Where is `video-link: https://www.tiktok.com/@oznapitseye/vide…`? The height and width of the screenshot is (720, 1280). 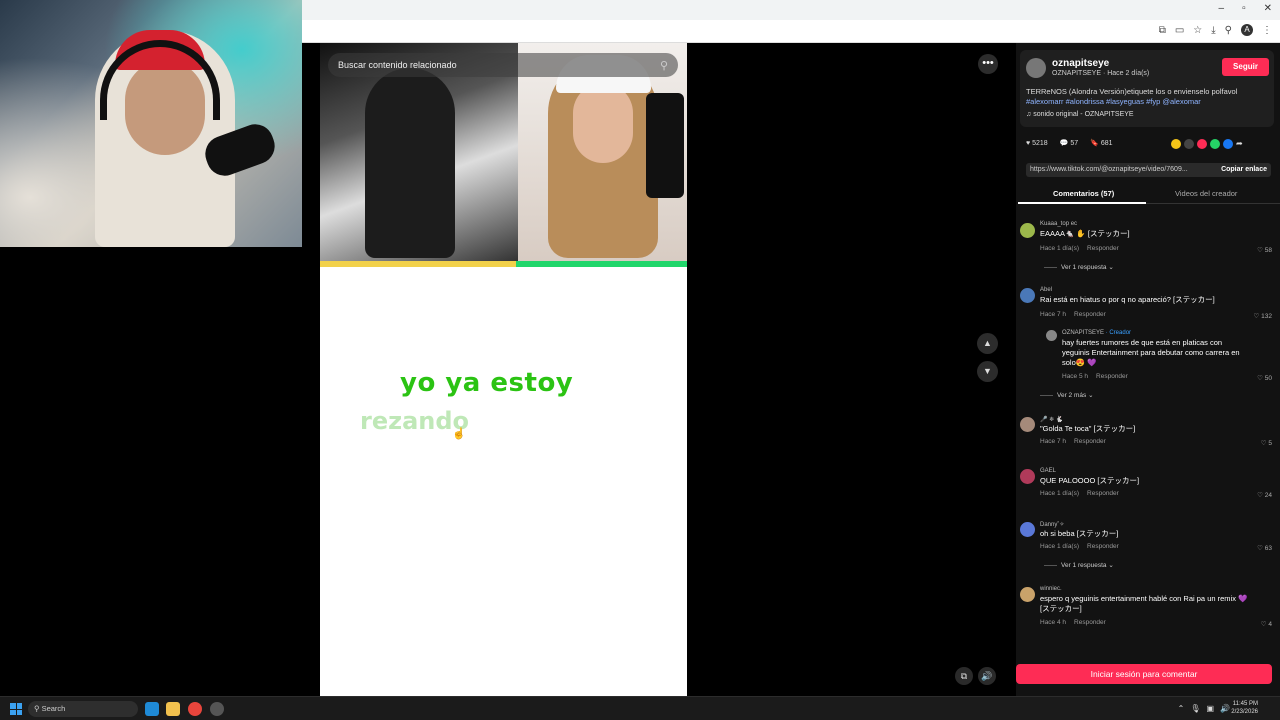 video-link: https://www.tiktok.com/@oznapitseye/vide… is located at coordinates (1109, 169).